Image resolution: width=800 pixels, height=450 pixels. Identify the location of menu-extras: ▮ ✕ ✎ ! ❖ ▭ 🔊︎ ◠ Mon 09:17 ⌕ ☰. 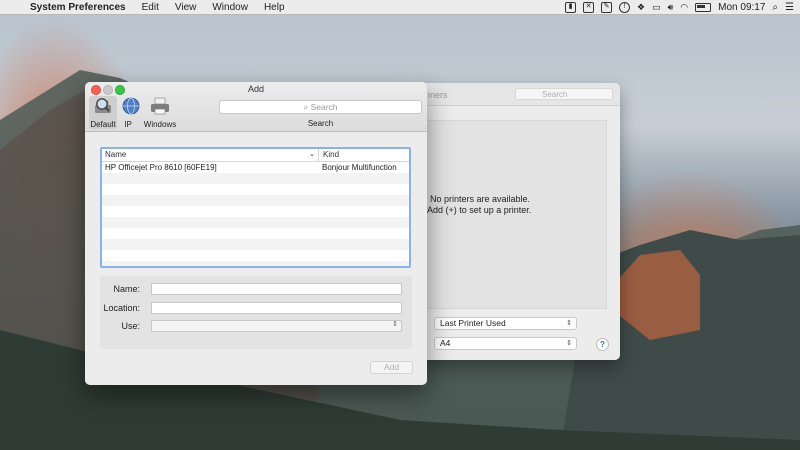
(679, 7).